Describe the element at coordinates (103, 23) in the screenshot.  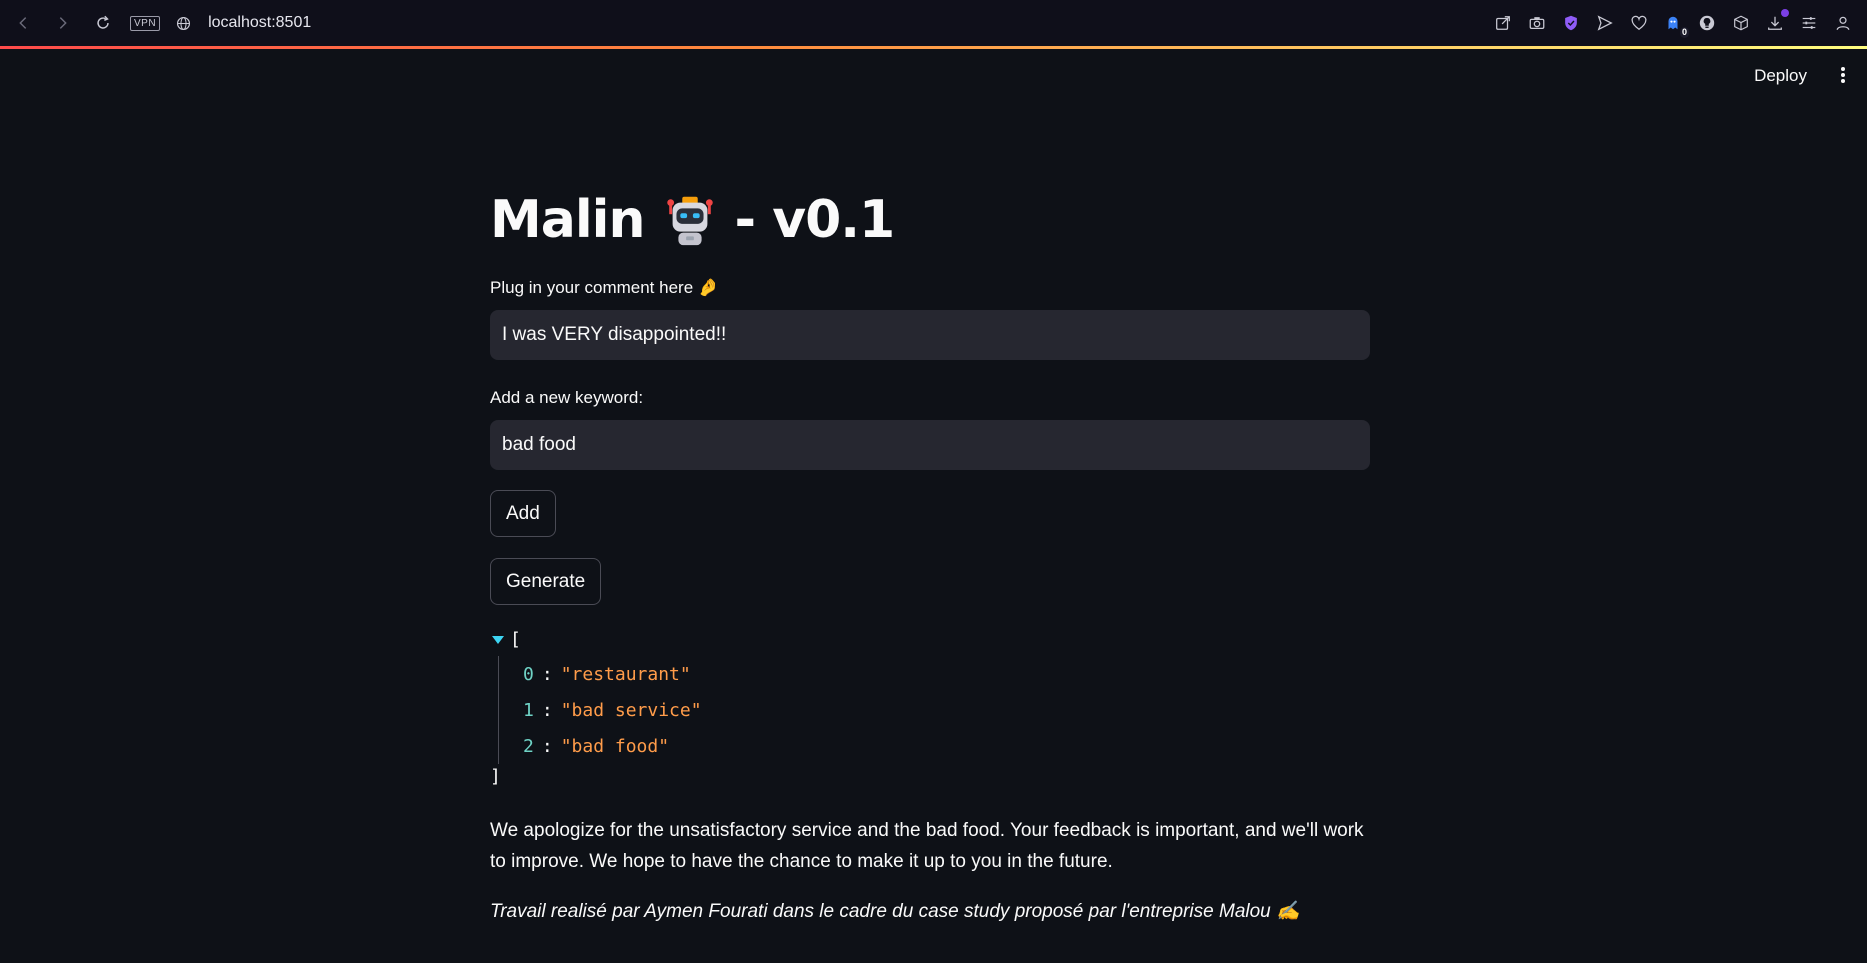
I see `reload-icon` at that location.